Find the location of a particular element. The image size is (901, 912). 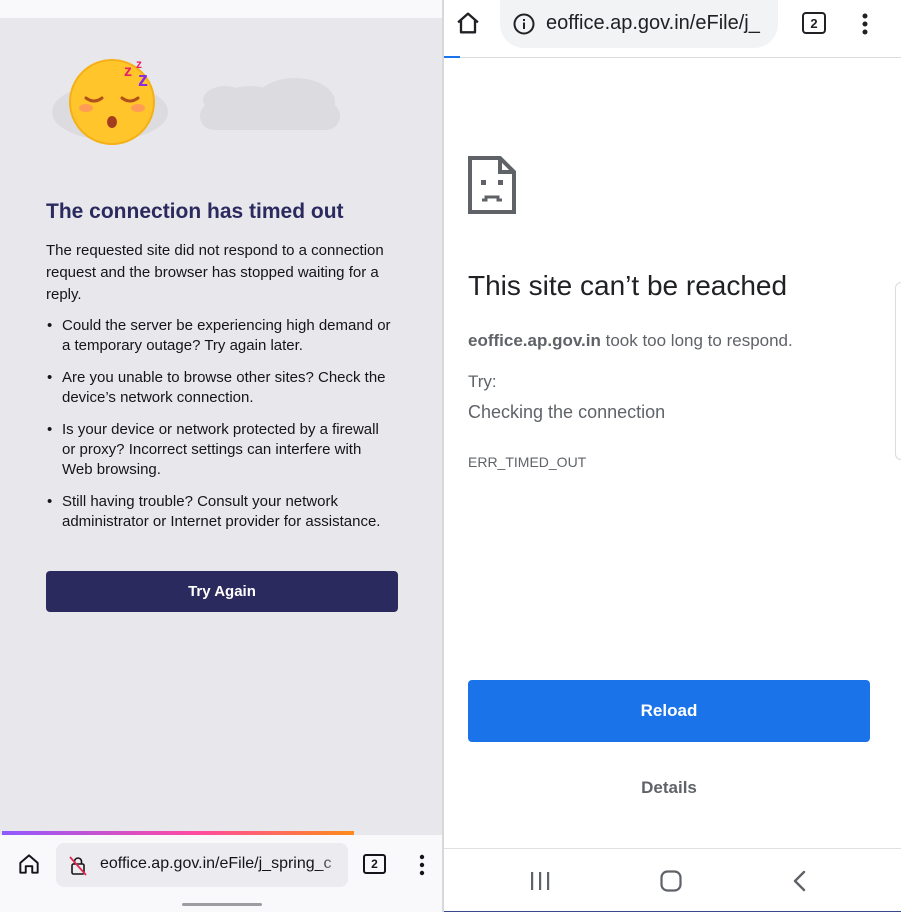

suggestion-link: Checking the connection is located at coordinates (566, 412).